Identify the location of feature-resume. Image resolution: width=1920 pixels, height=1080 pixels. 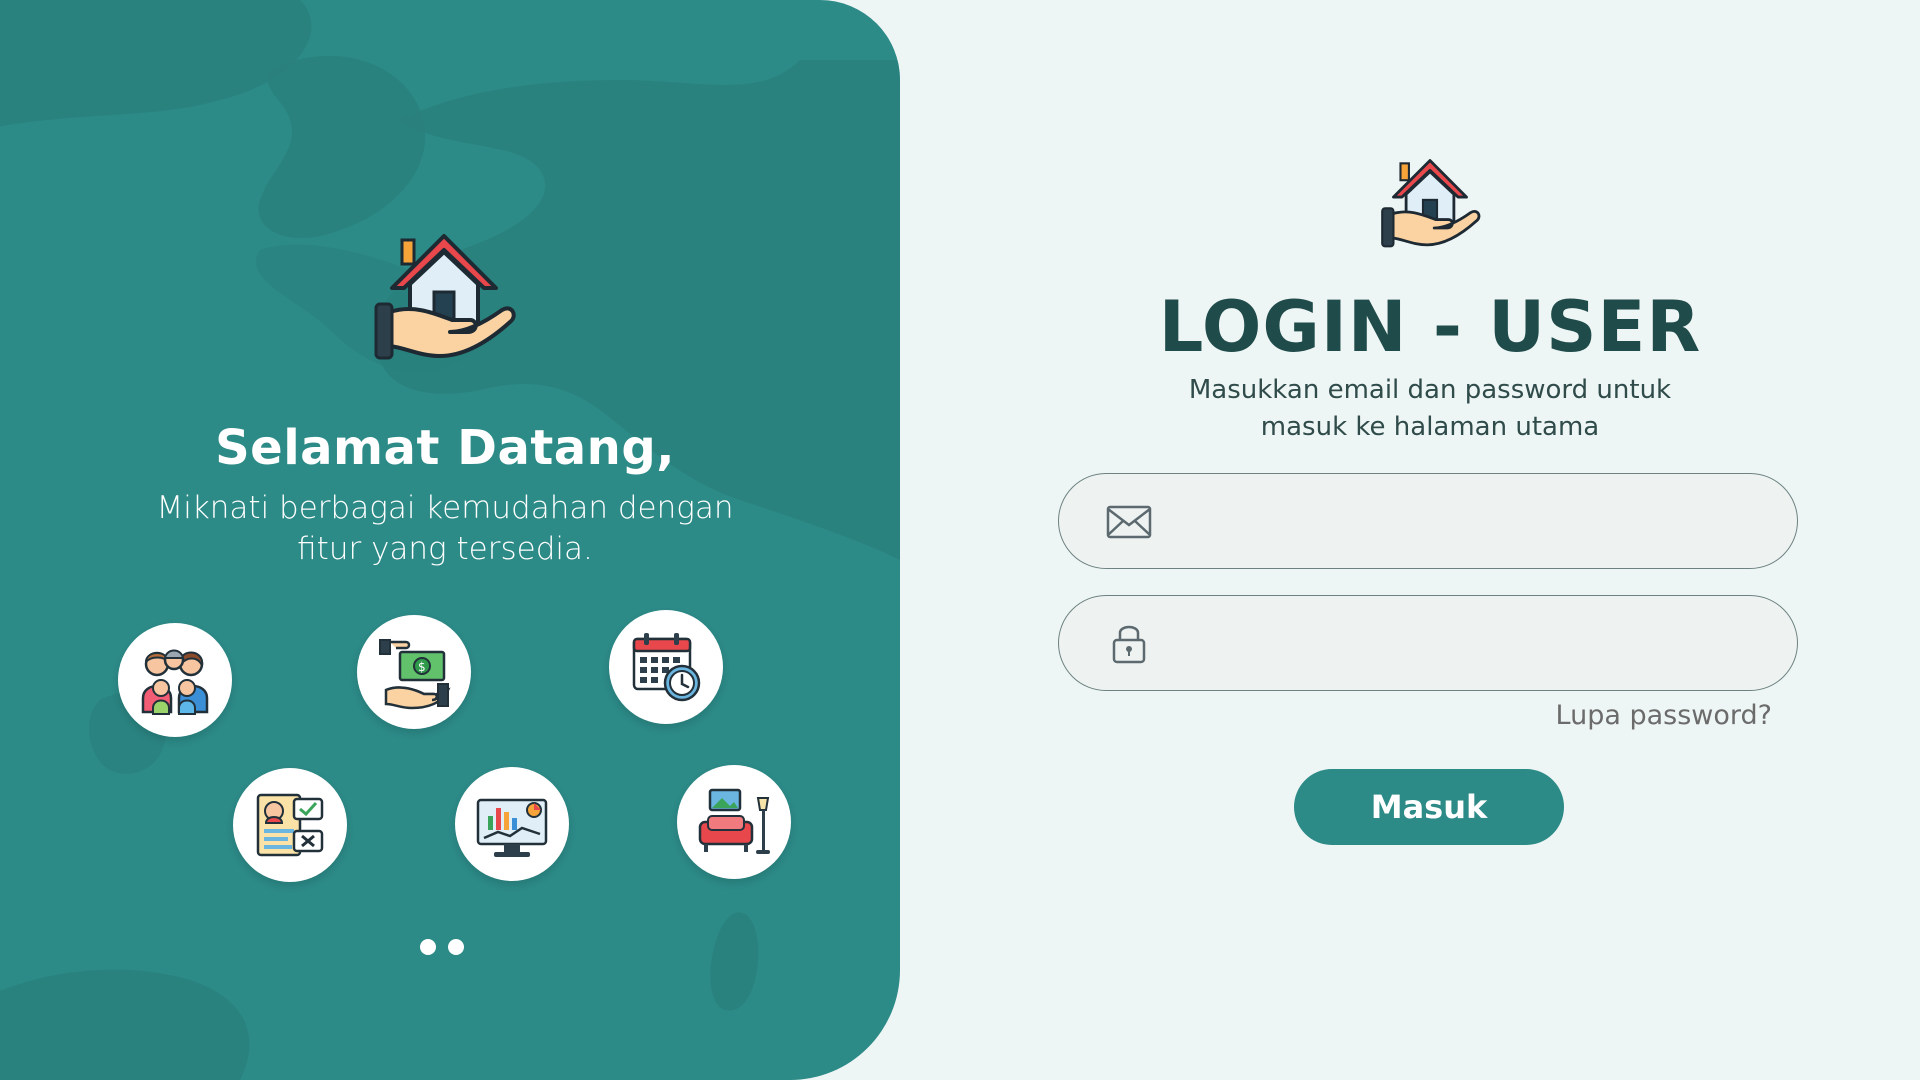
(290, 825).